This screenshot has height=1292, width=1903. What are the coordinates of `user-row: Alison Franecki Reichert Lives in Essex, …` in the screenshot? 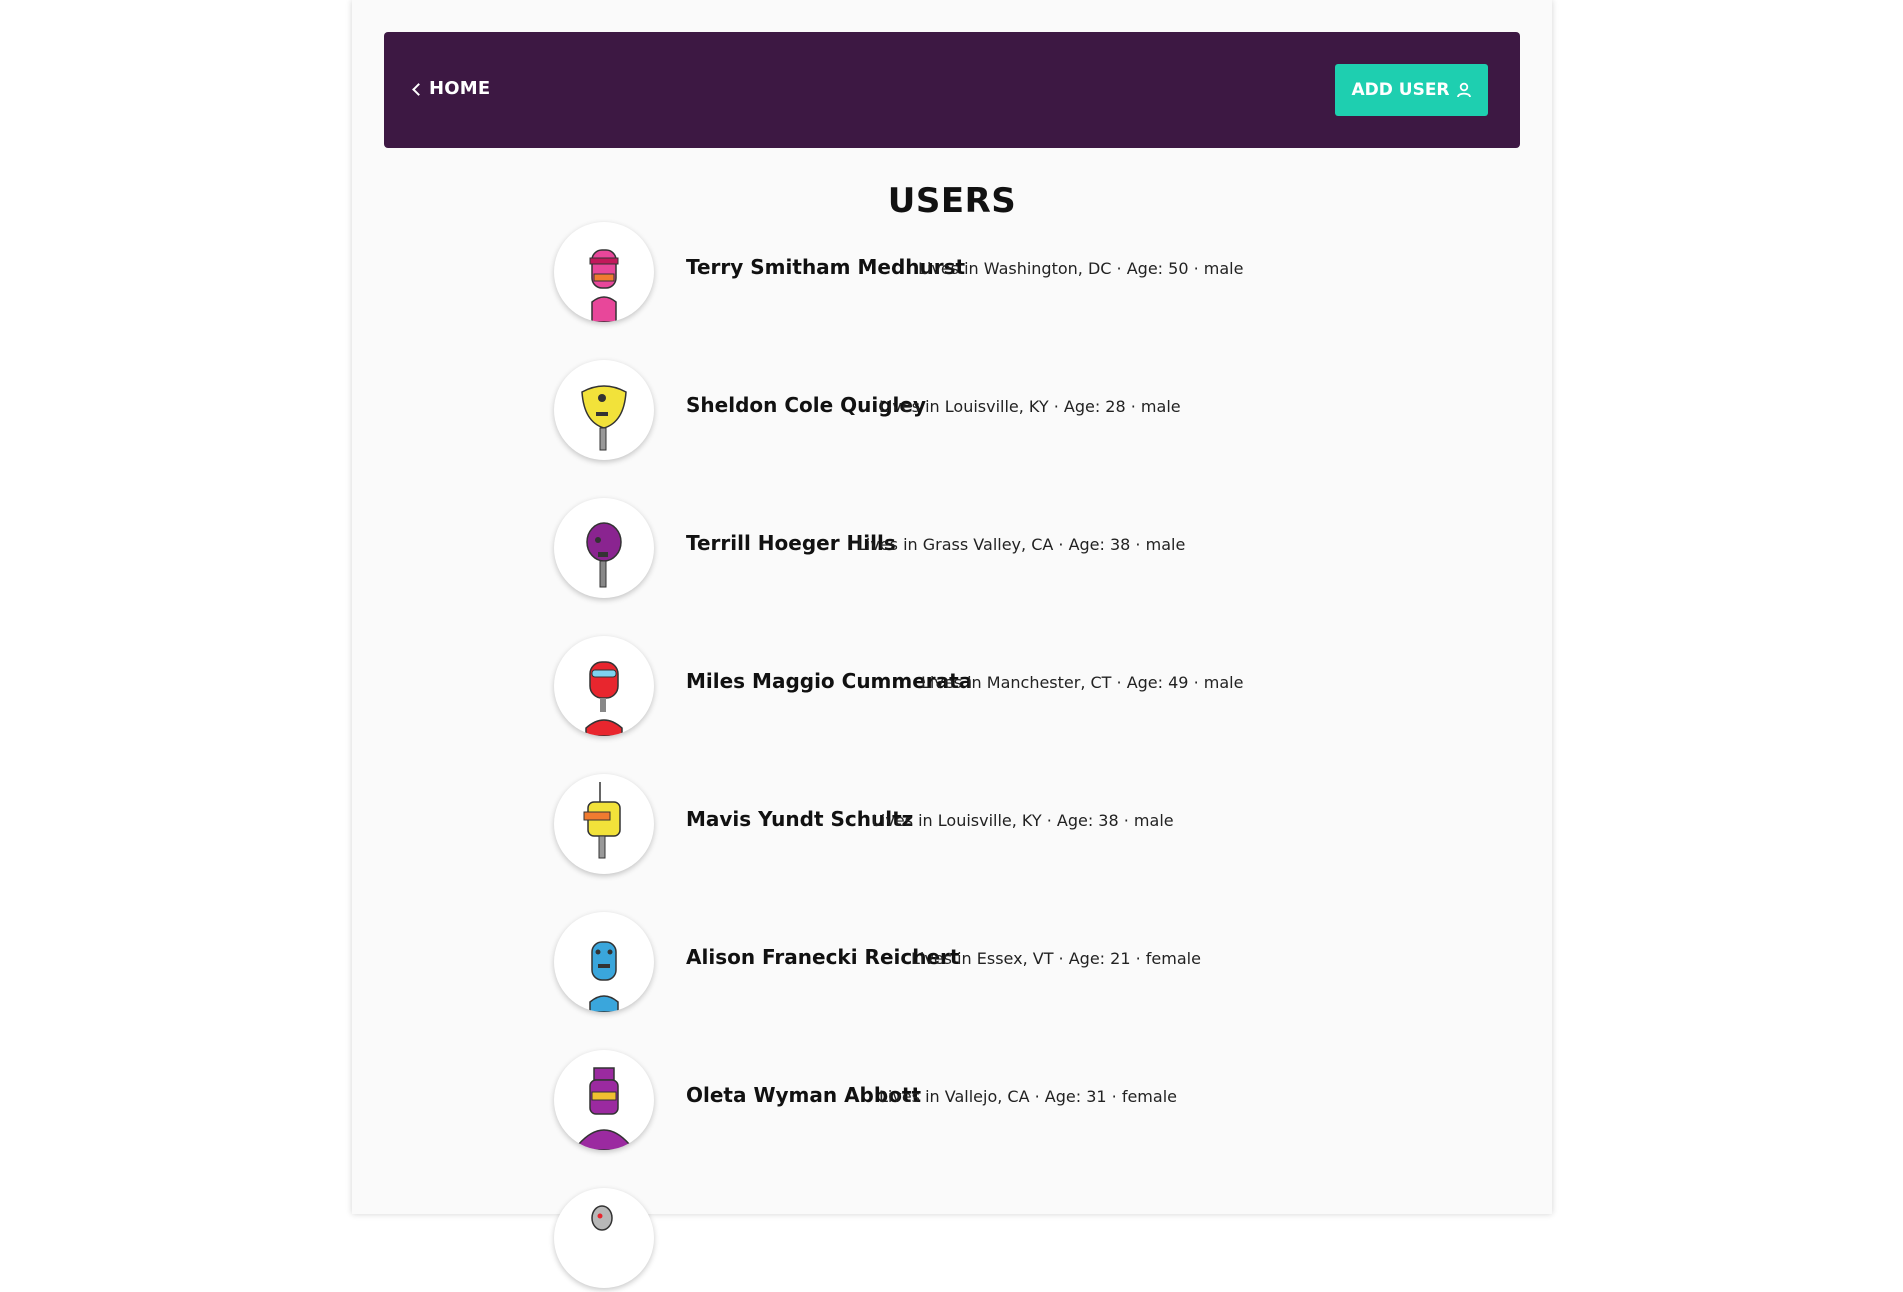 It's located at (952, 964).